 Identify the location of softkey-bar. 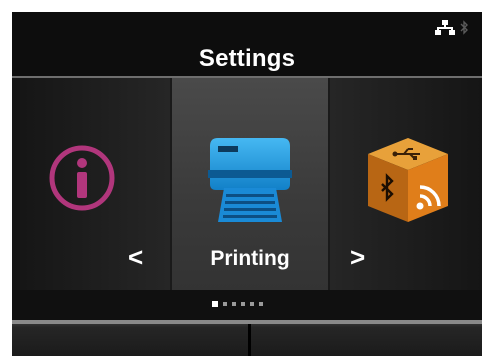
(247, 338).